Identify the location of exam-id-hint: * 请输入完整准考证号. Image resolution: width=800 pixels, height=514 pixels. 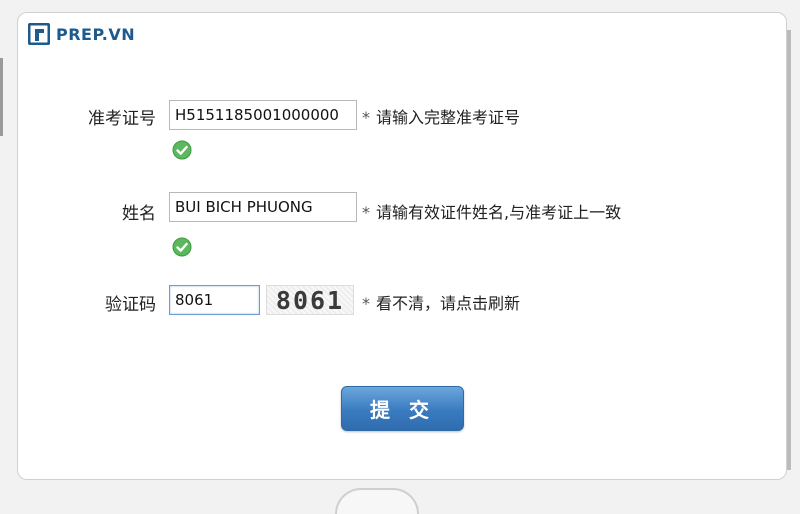
(441, 116).